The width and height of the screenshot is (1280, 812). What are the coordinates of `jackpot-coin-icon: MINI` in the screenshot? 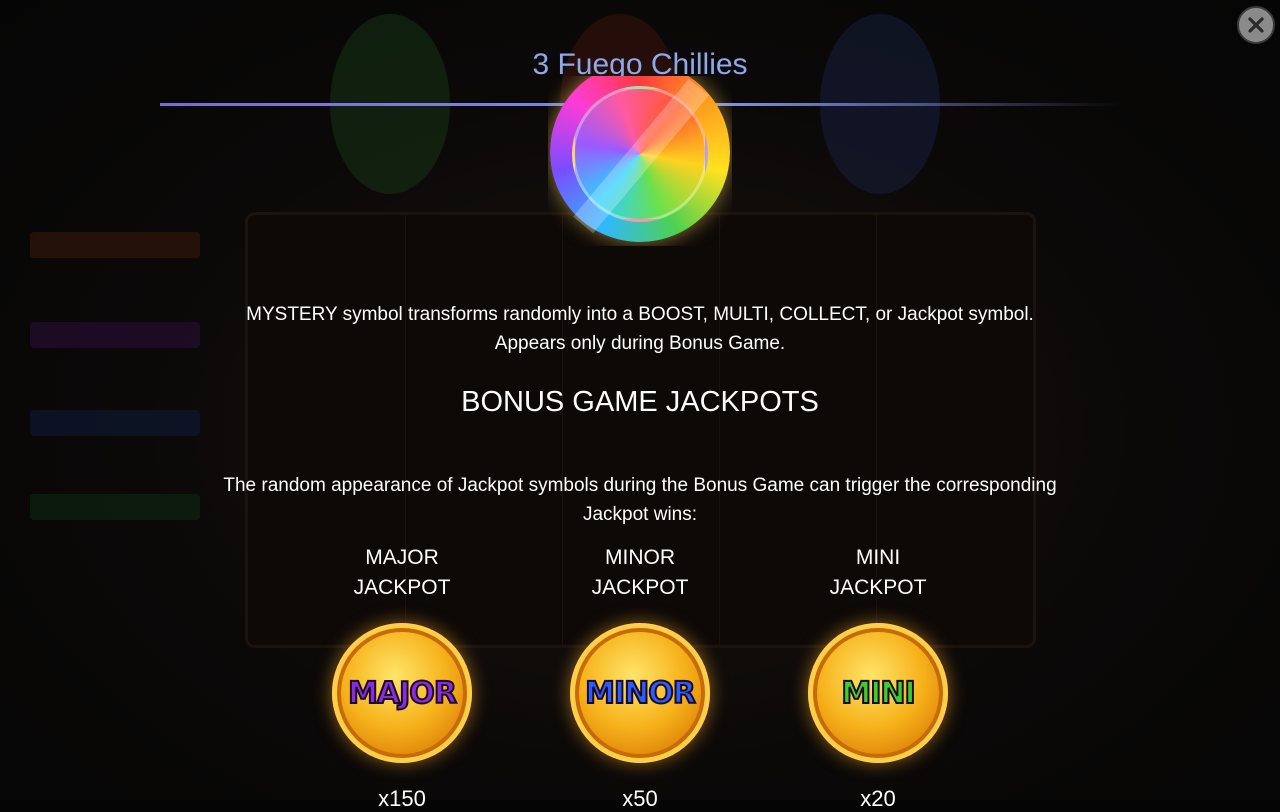 It's located at (878, 693).